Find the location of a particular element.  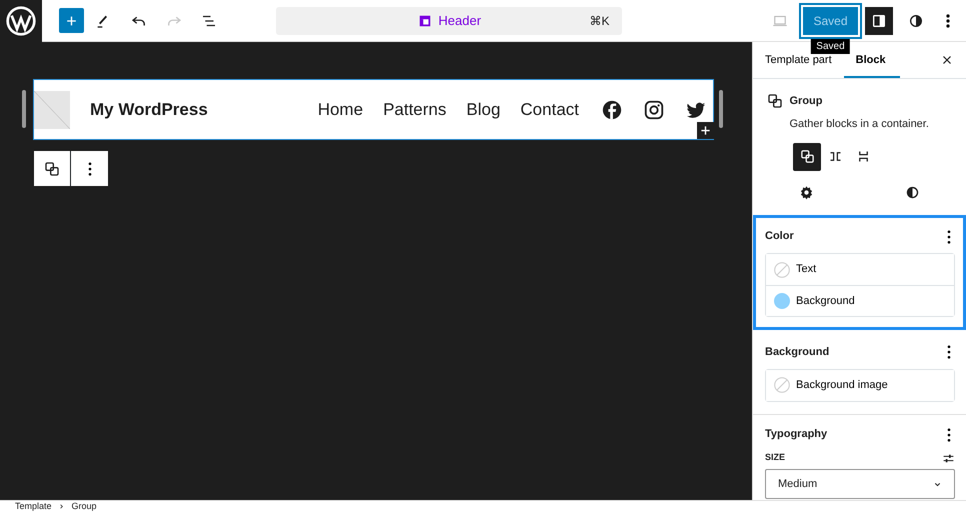

breadcrumb-link: Group is located at coordinates (84, 506).